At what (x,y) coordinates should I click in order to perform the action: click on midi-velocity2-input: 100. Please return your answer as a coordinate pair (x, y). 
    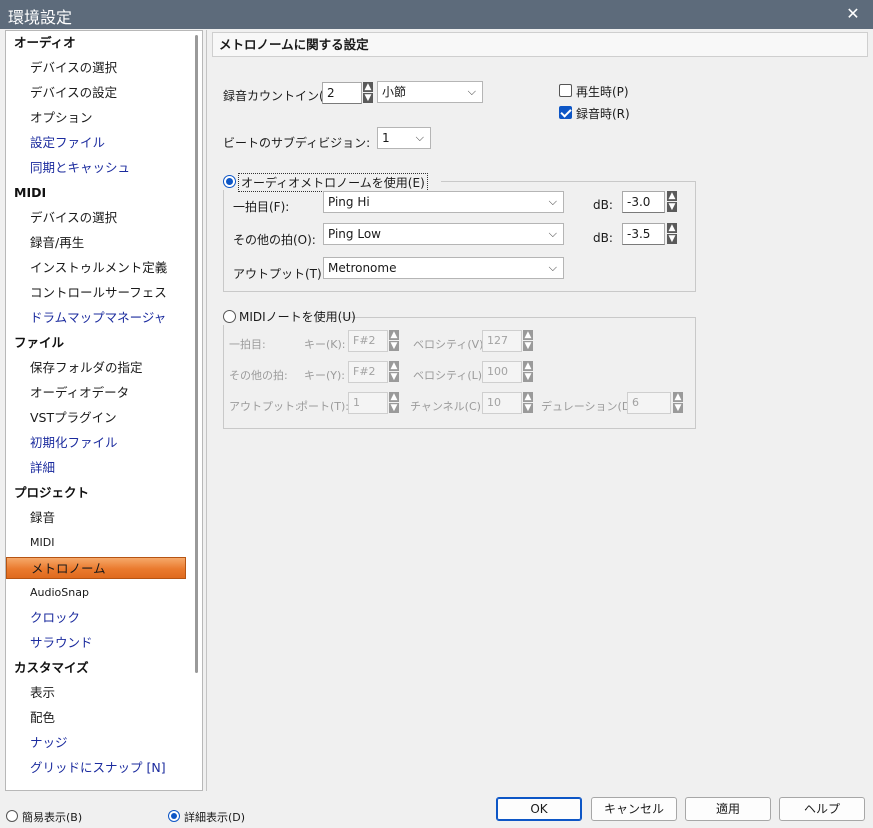
    Looking at the image, I should click on (502, 372).